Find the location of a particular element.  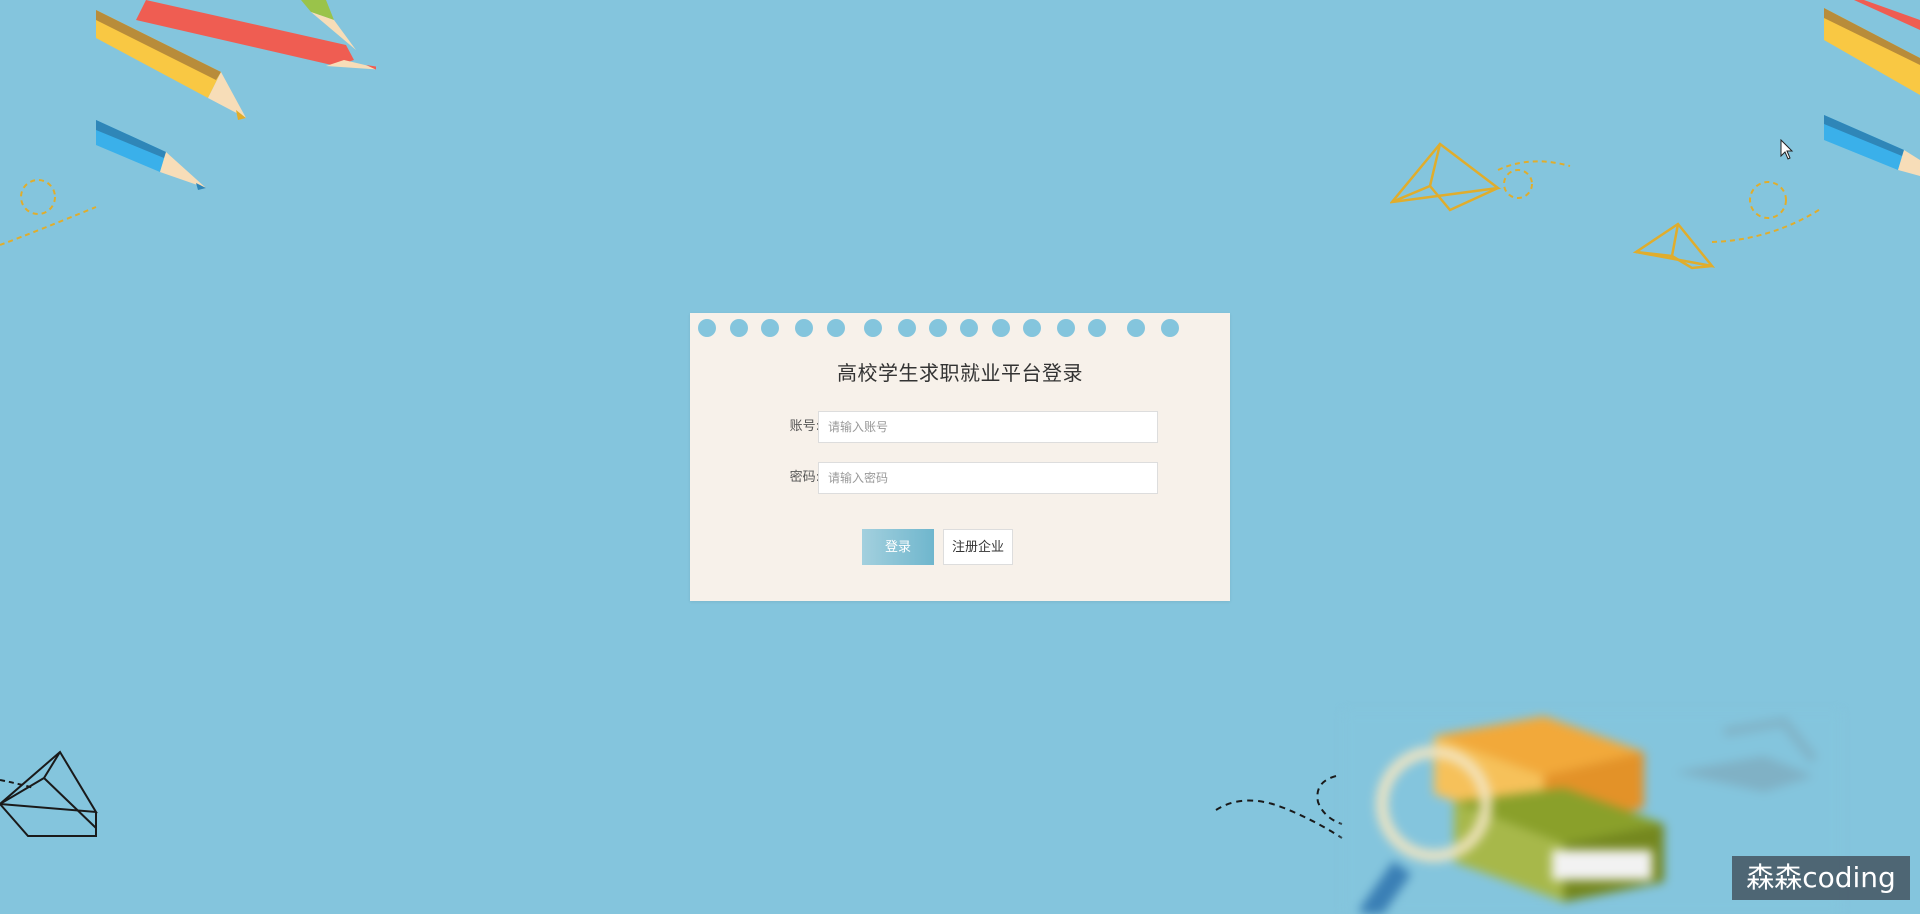

login-card: 高校学生求职就业平台登录 账号: 密码: 登录 注册企业 is located at coordinates (960, 457).